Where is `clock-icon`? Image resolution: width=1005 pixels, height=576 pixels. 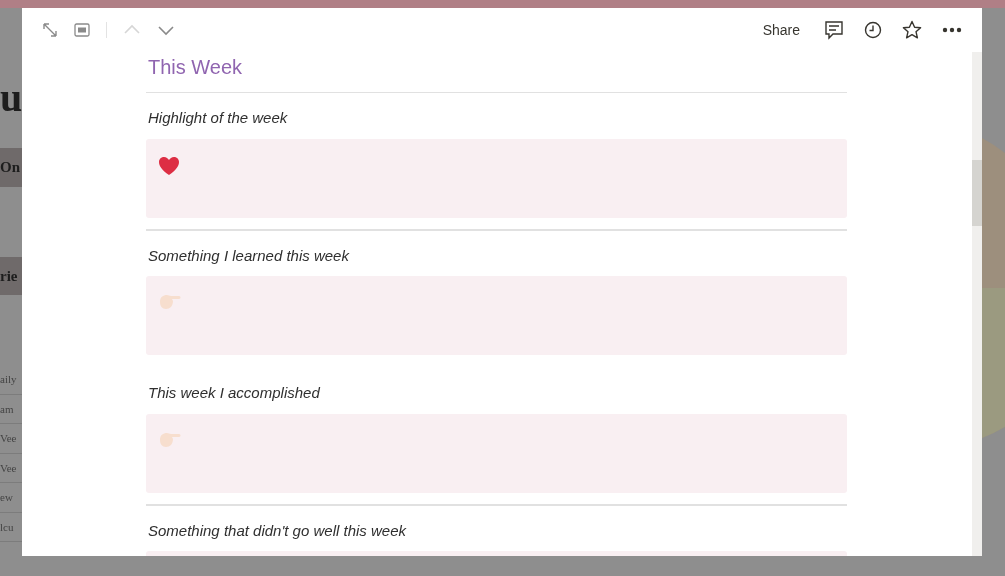 clock-icon is located at coordinates (873, 30).